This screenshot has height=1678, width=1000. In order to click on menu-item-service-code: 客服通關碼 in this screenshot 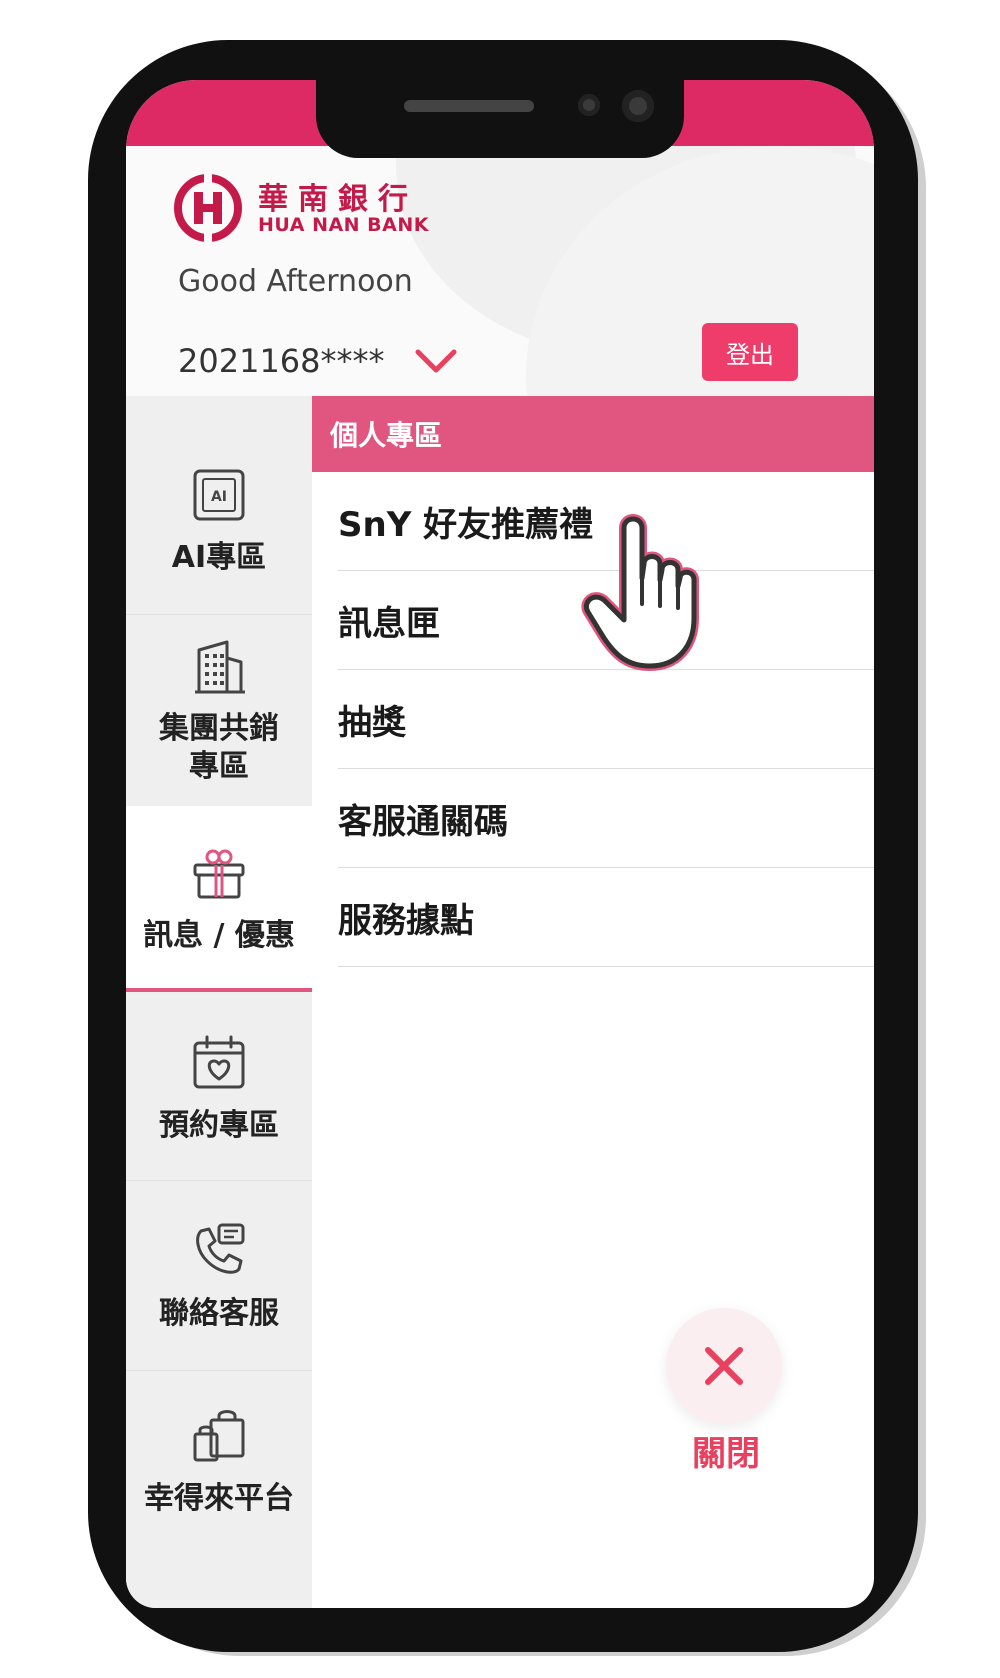, I will do `click(606, 818)`.